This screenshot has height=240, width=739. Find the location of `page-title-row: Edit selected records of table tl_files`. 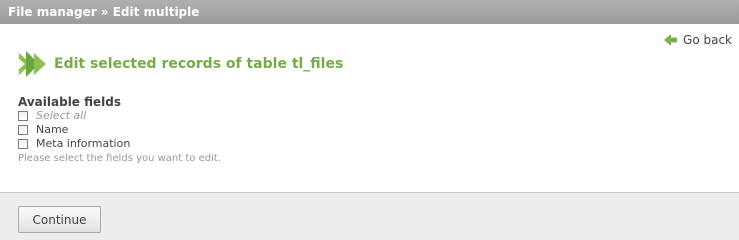

page-title-row: Edit selected records of table tl_files is located at coordinates (180, 64).